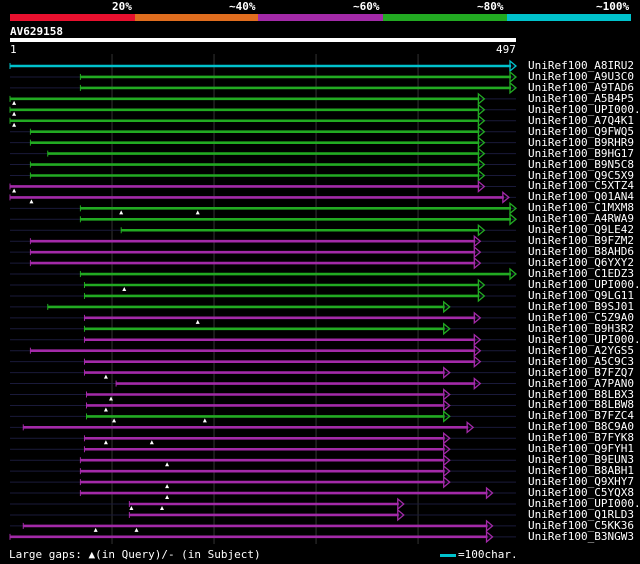  I want to click on hit-label: UniRef100_B7FZQ7, so click(581, 372).